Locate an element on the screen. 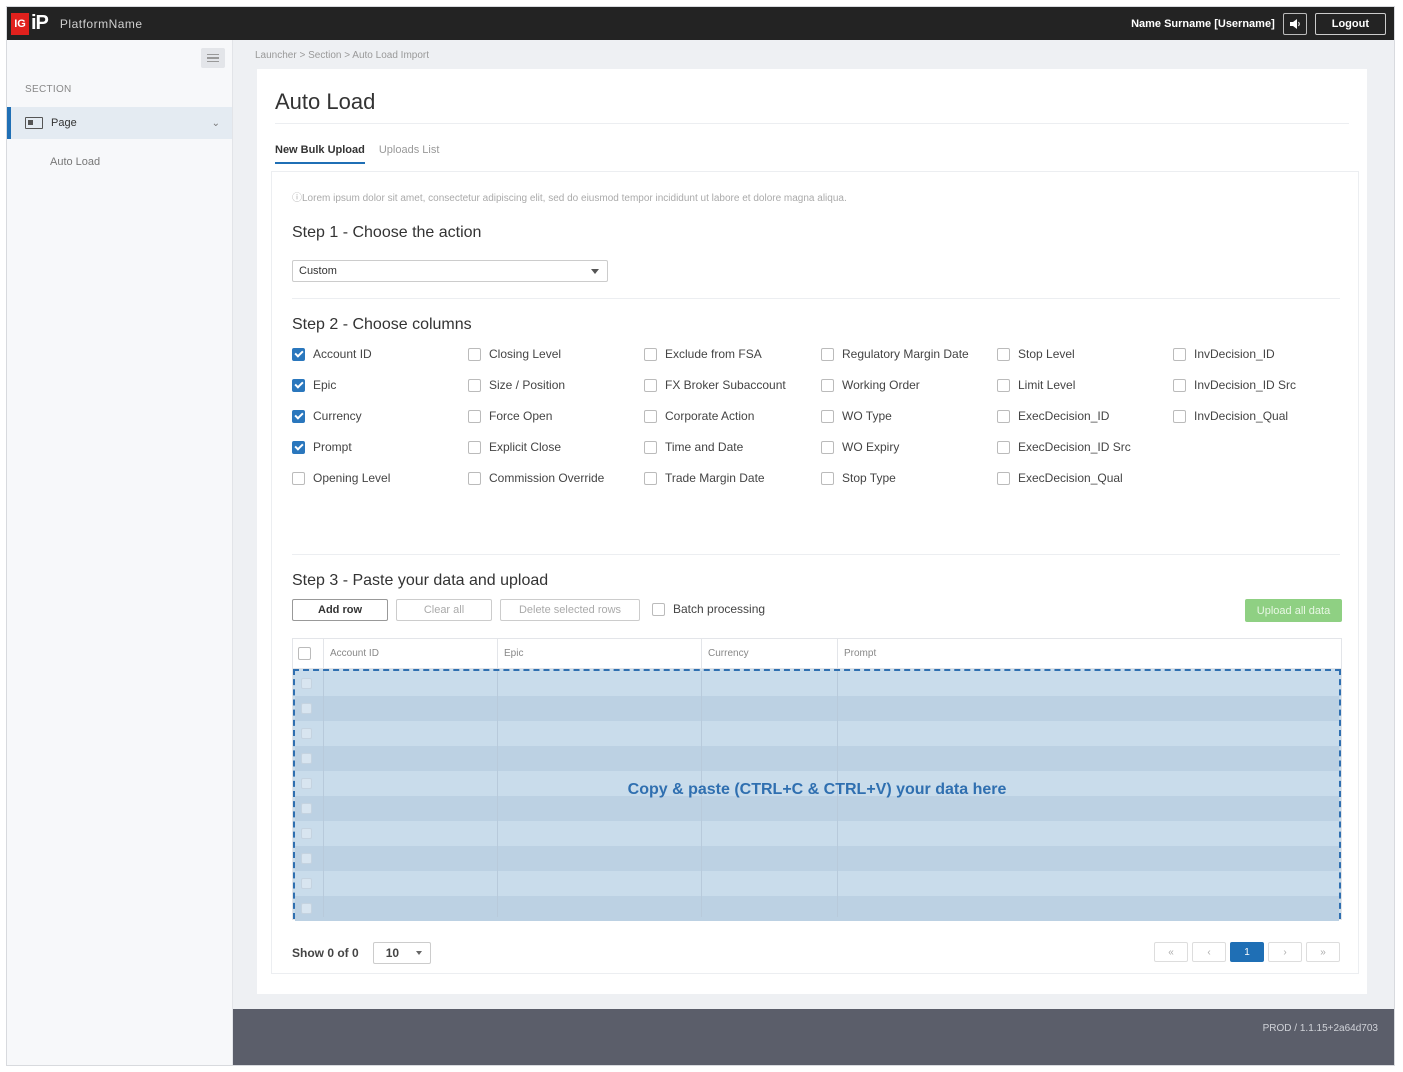 This screenshot has width=1403, height=1072. column-checkbox: ExecDecision_ID is located at coordinates (1053, 416).